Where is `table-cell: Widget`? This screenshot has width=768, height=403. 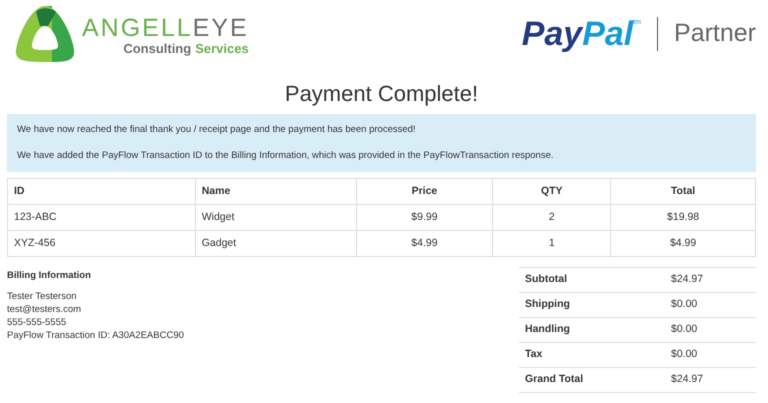 table-cell: Widget is located at coordinates (275, 217).